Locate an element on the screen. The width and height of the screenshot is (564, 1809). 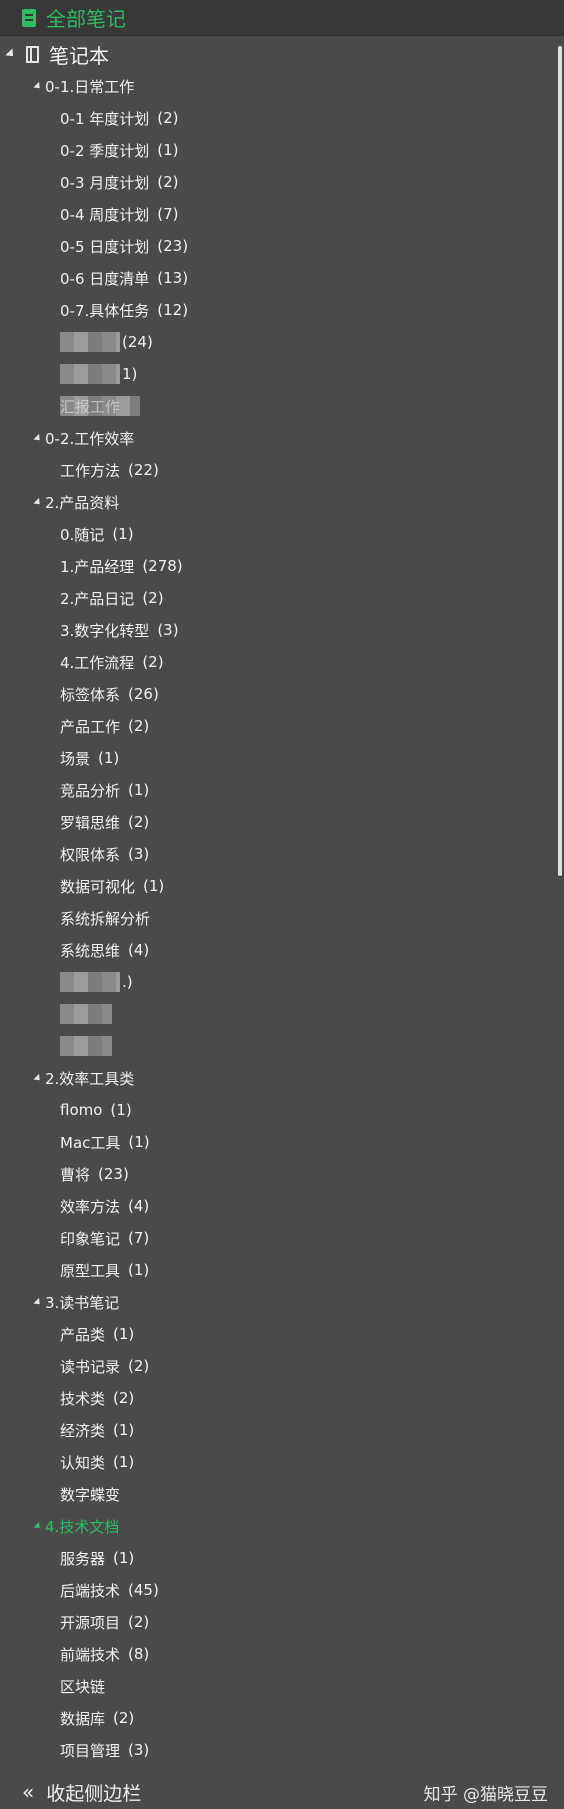
notebook-item: 区块链 is located at coordinates (278, 1686).